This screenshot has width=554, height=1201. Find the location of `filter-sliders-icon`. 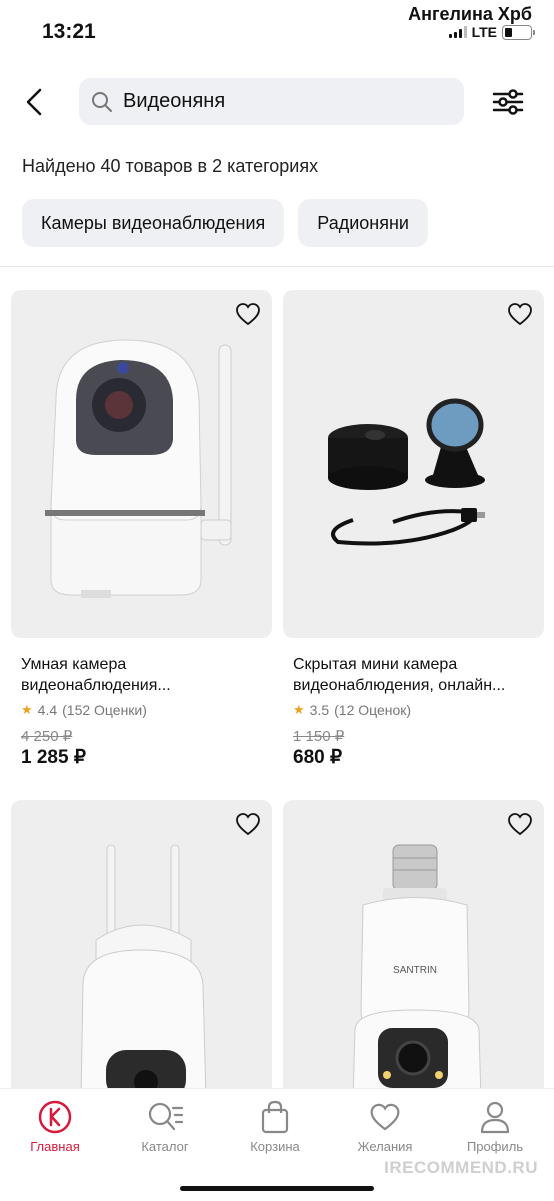

filter-sliders-icon is located at coordinates (508, 102).